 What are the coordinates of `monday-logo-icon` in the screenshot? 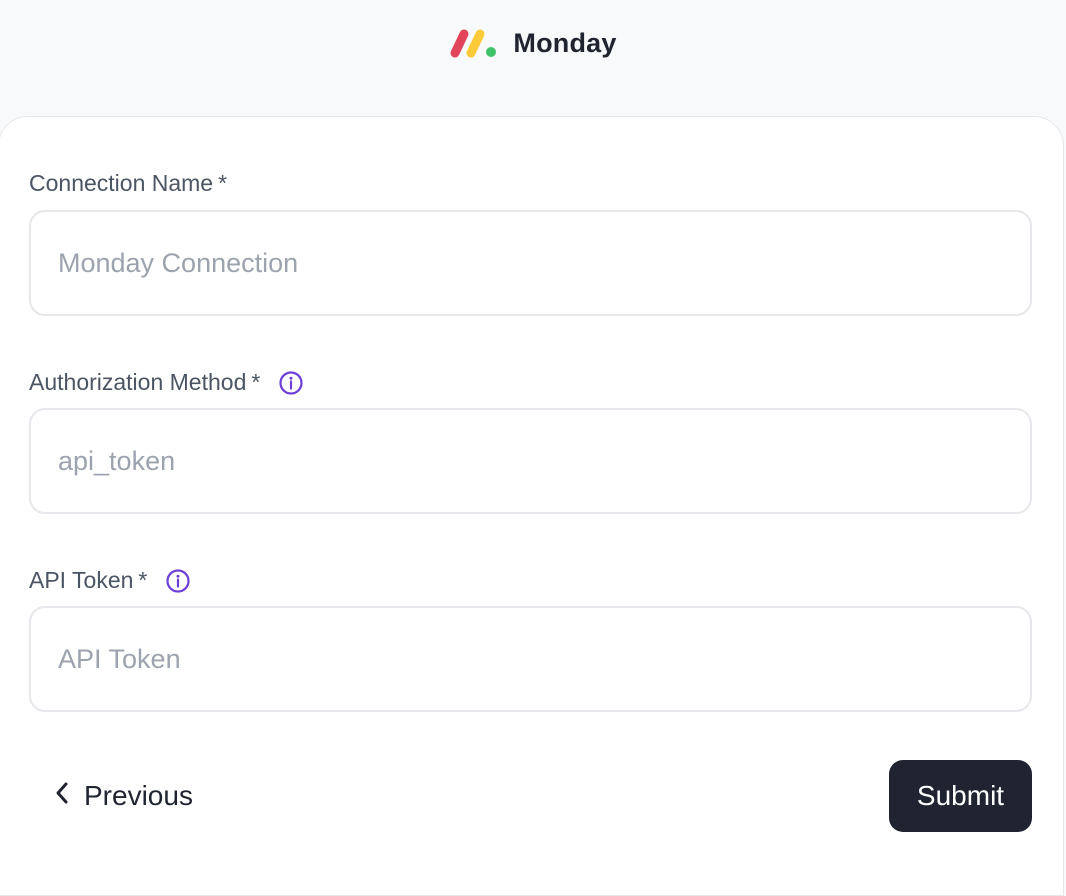 It's located at (474, 43).